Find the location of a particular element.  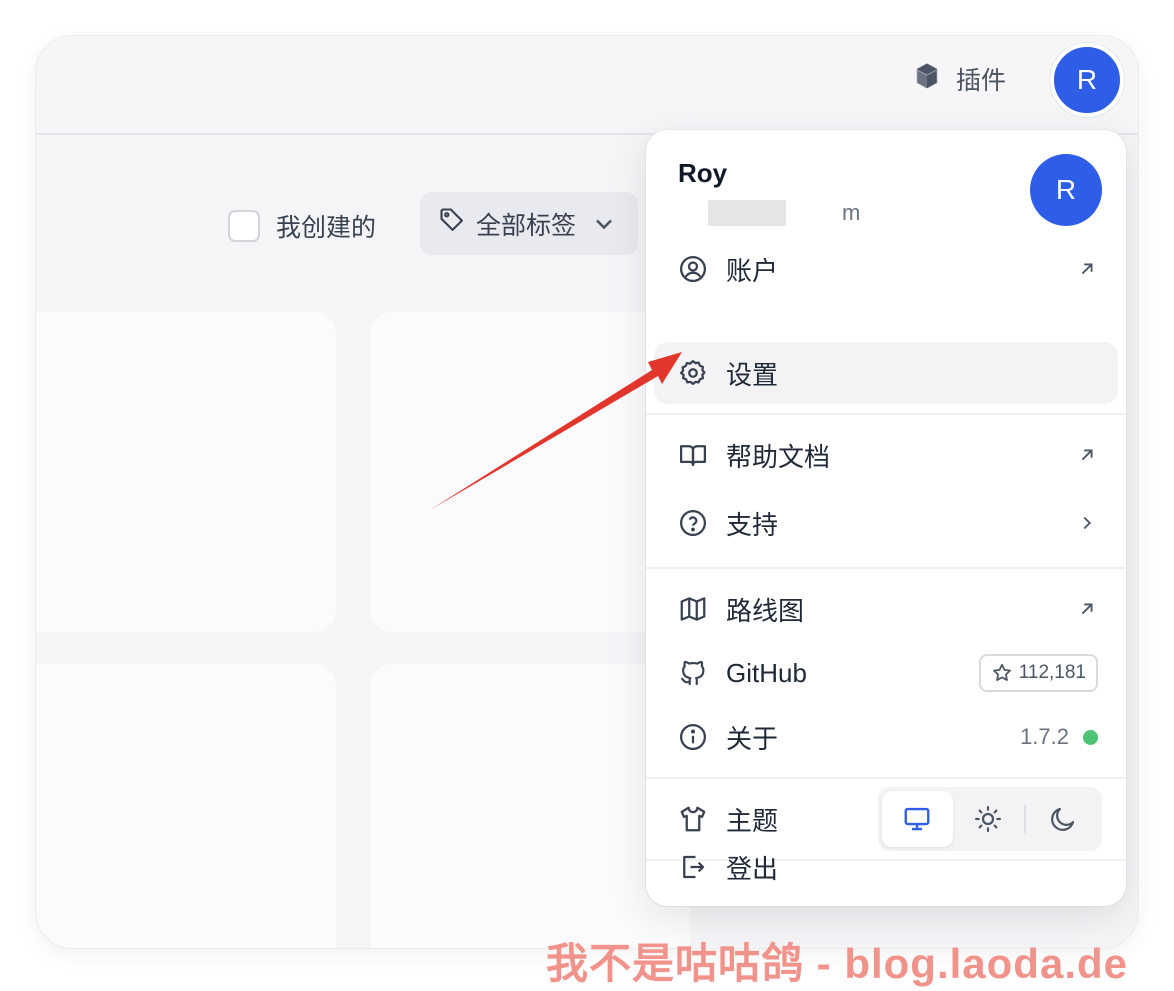

star-icon is located at coordinates (1002, 673).